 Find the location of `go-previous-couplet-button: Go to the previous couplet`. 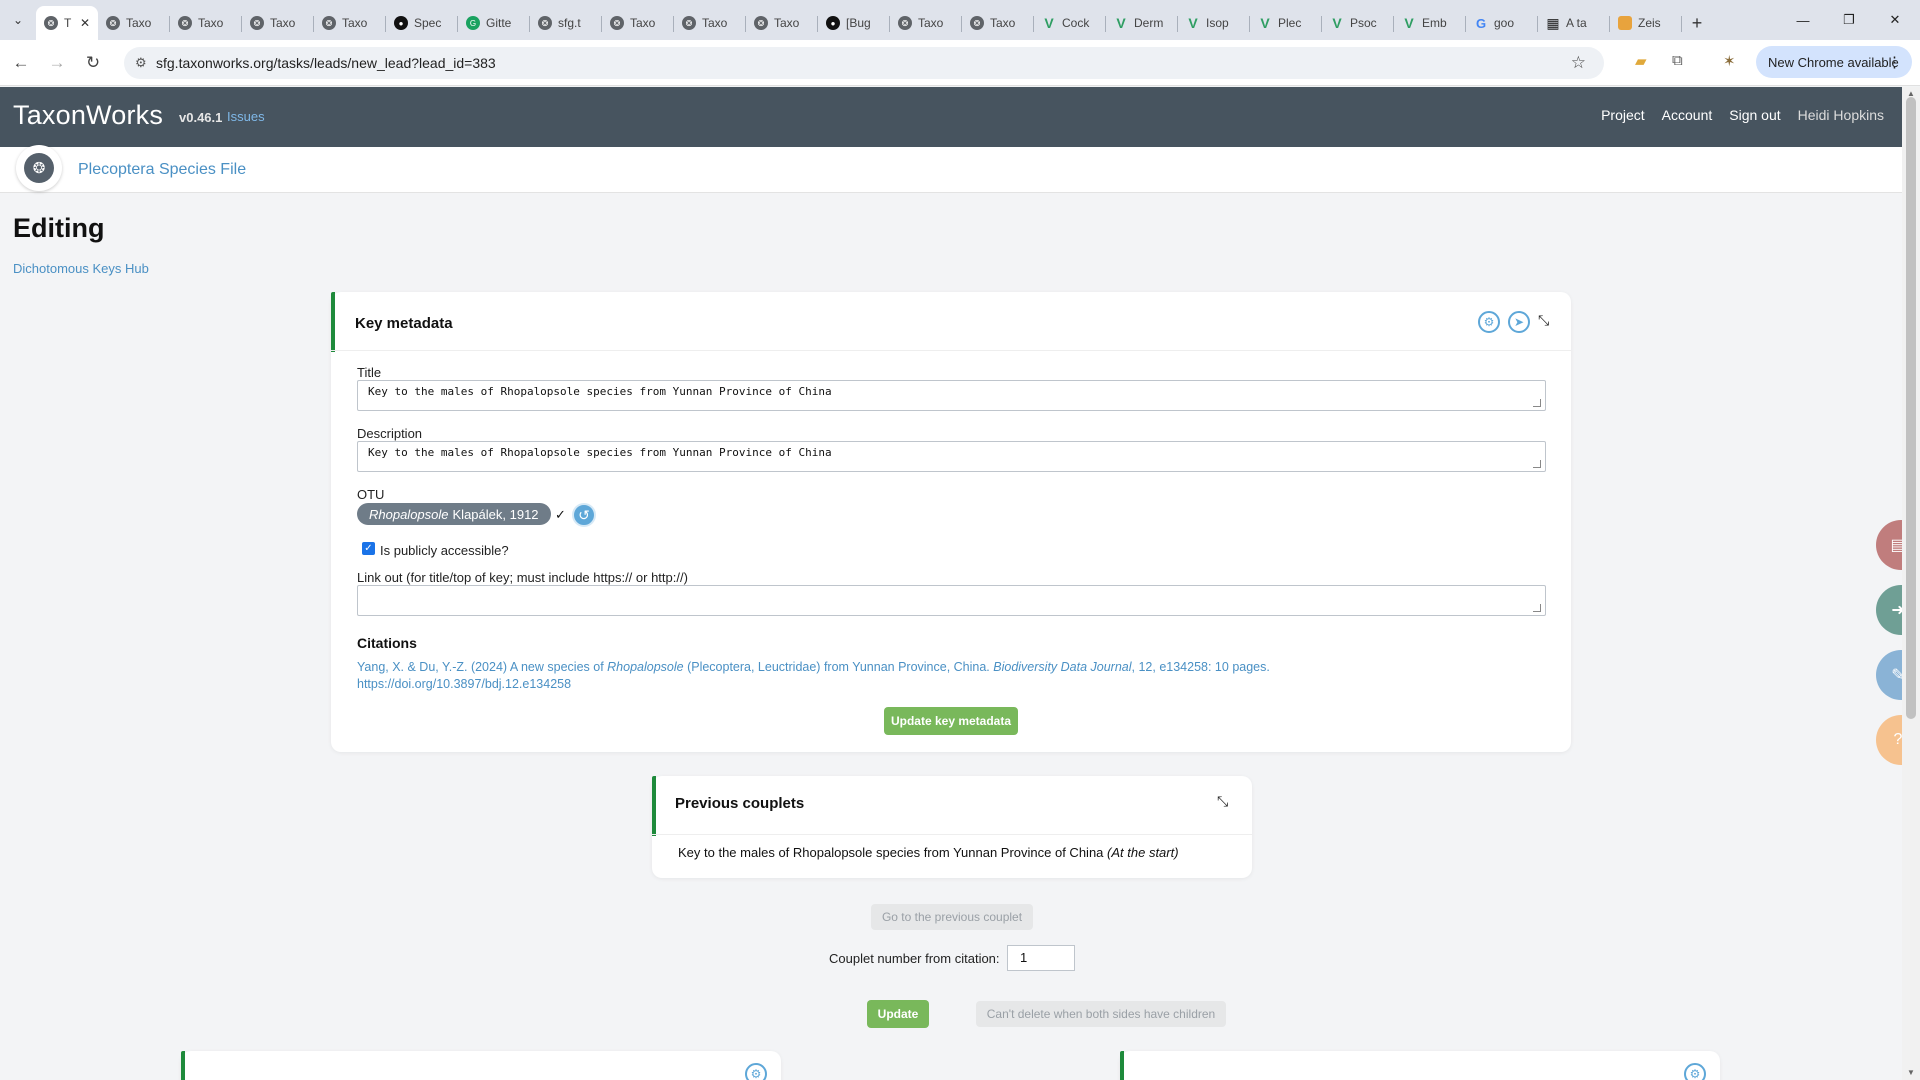

go-previous-couplet-button: Go to the previous couplet is located at coordinates (952, 917).